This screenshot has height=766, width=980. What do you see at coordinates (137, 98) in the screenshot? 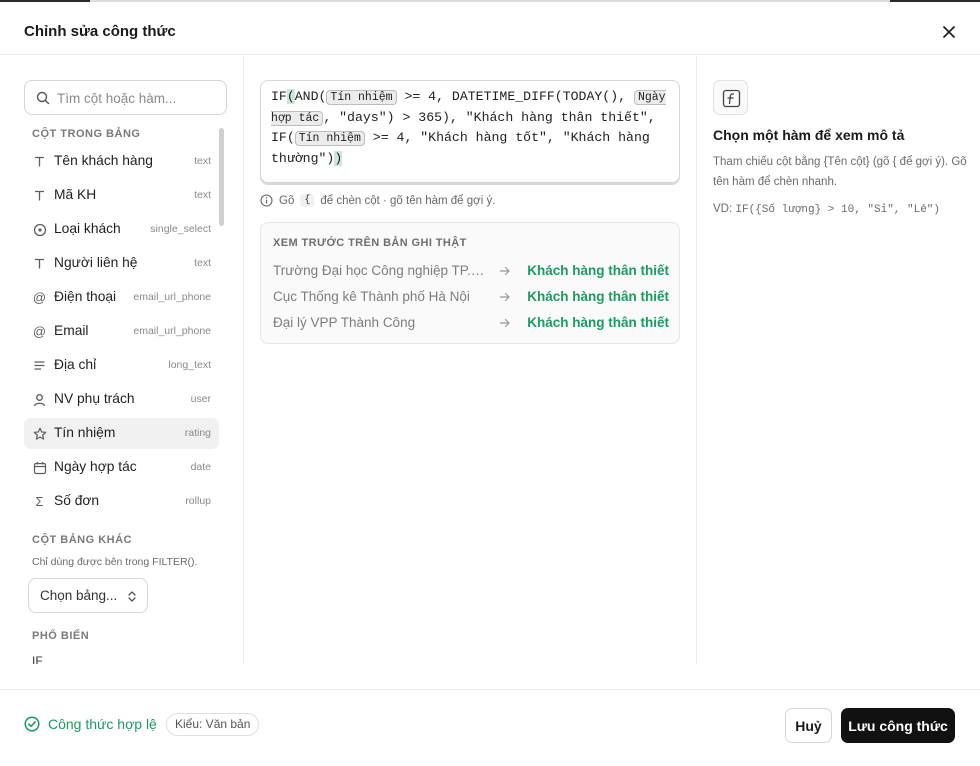
I see `search-input` at bounding box center [137, 98].